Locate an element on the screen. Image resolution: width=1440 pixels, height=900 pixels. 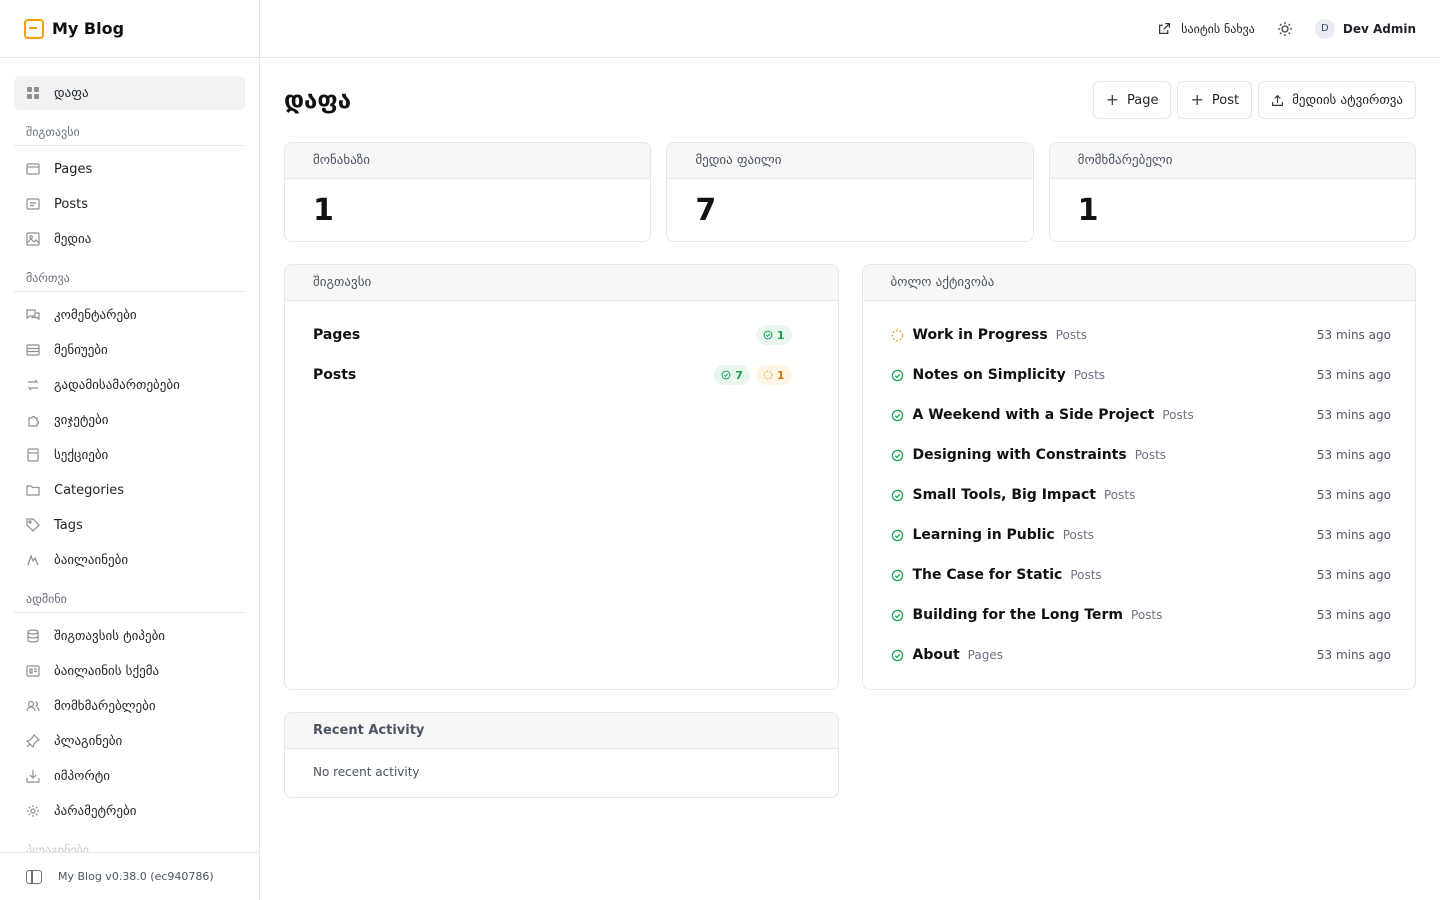
stat-card-users: მომხმარებელი 1 is located at coordinates (1232, 192).